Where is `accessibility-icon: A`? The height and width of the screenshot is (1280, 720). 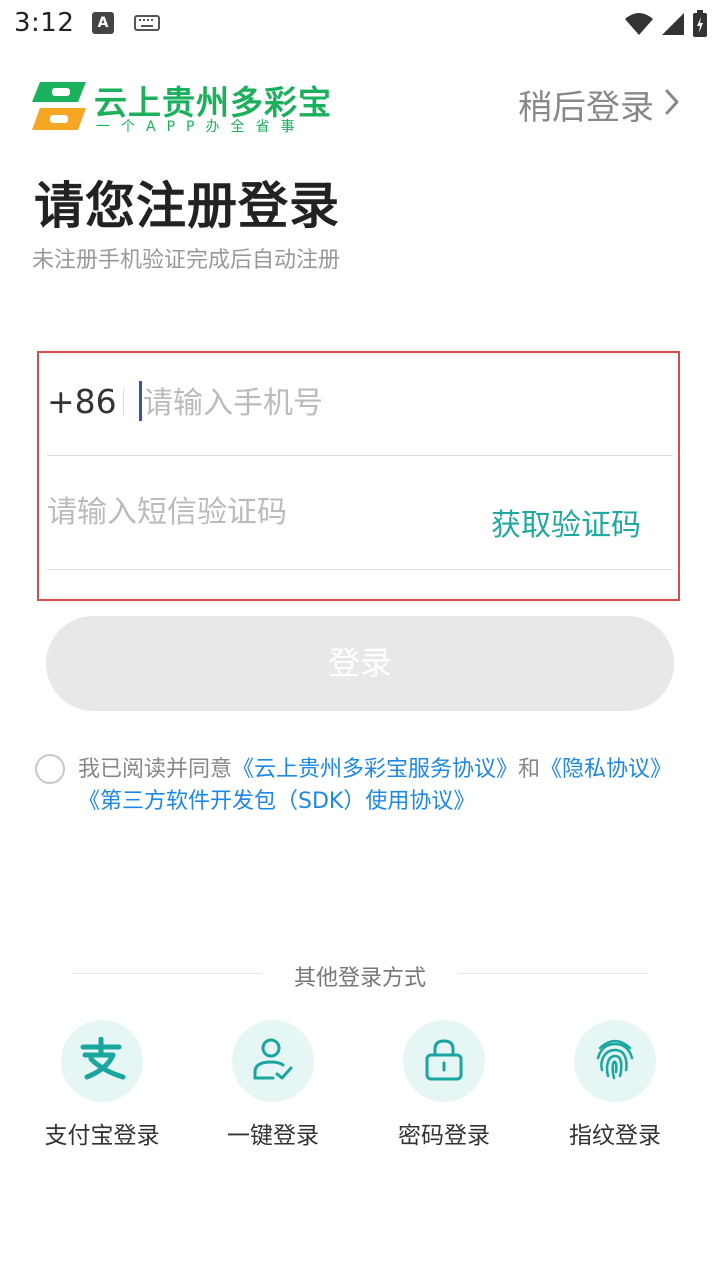
accessibility-icon: A is located at coordinates (103, 23).